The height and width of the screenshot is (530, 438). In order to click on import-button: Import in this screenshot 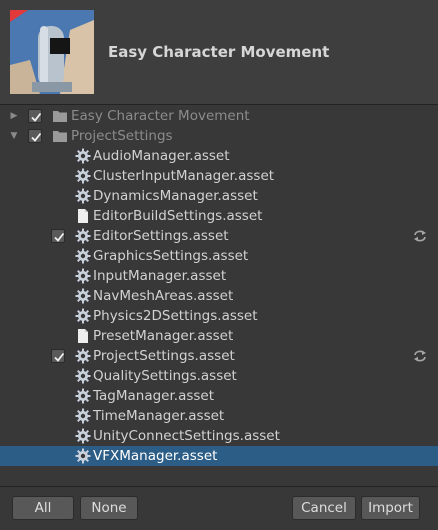, I will do `click(390, 508)`.